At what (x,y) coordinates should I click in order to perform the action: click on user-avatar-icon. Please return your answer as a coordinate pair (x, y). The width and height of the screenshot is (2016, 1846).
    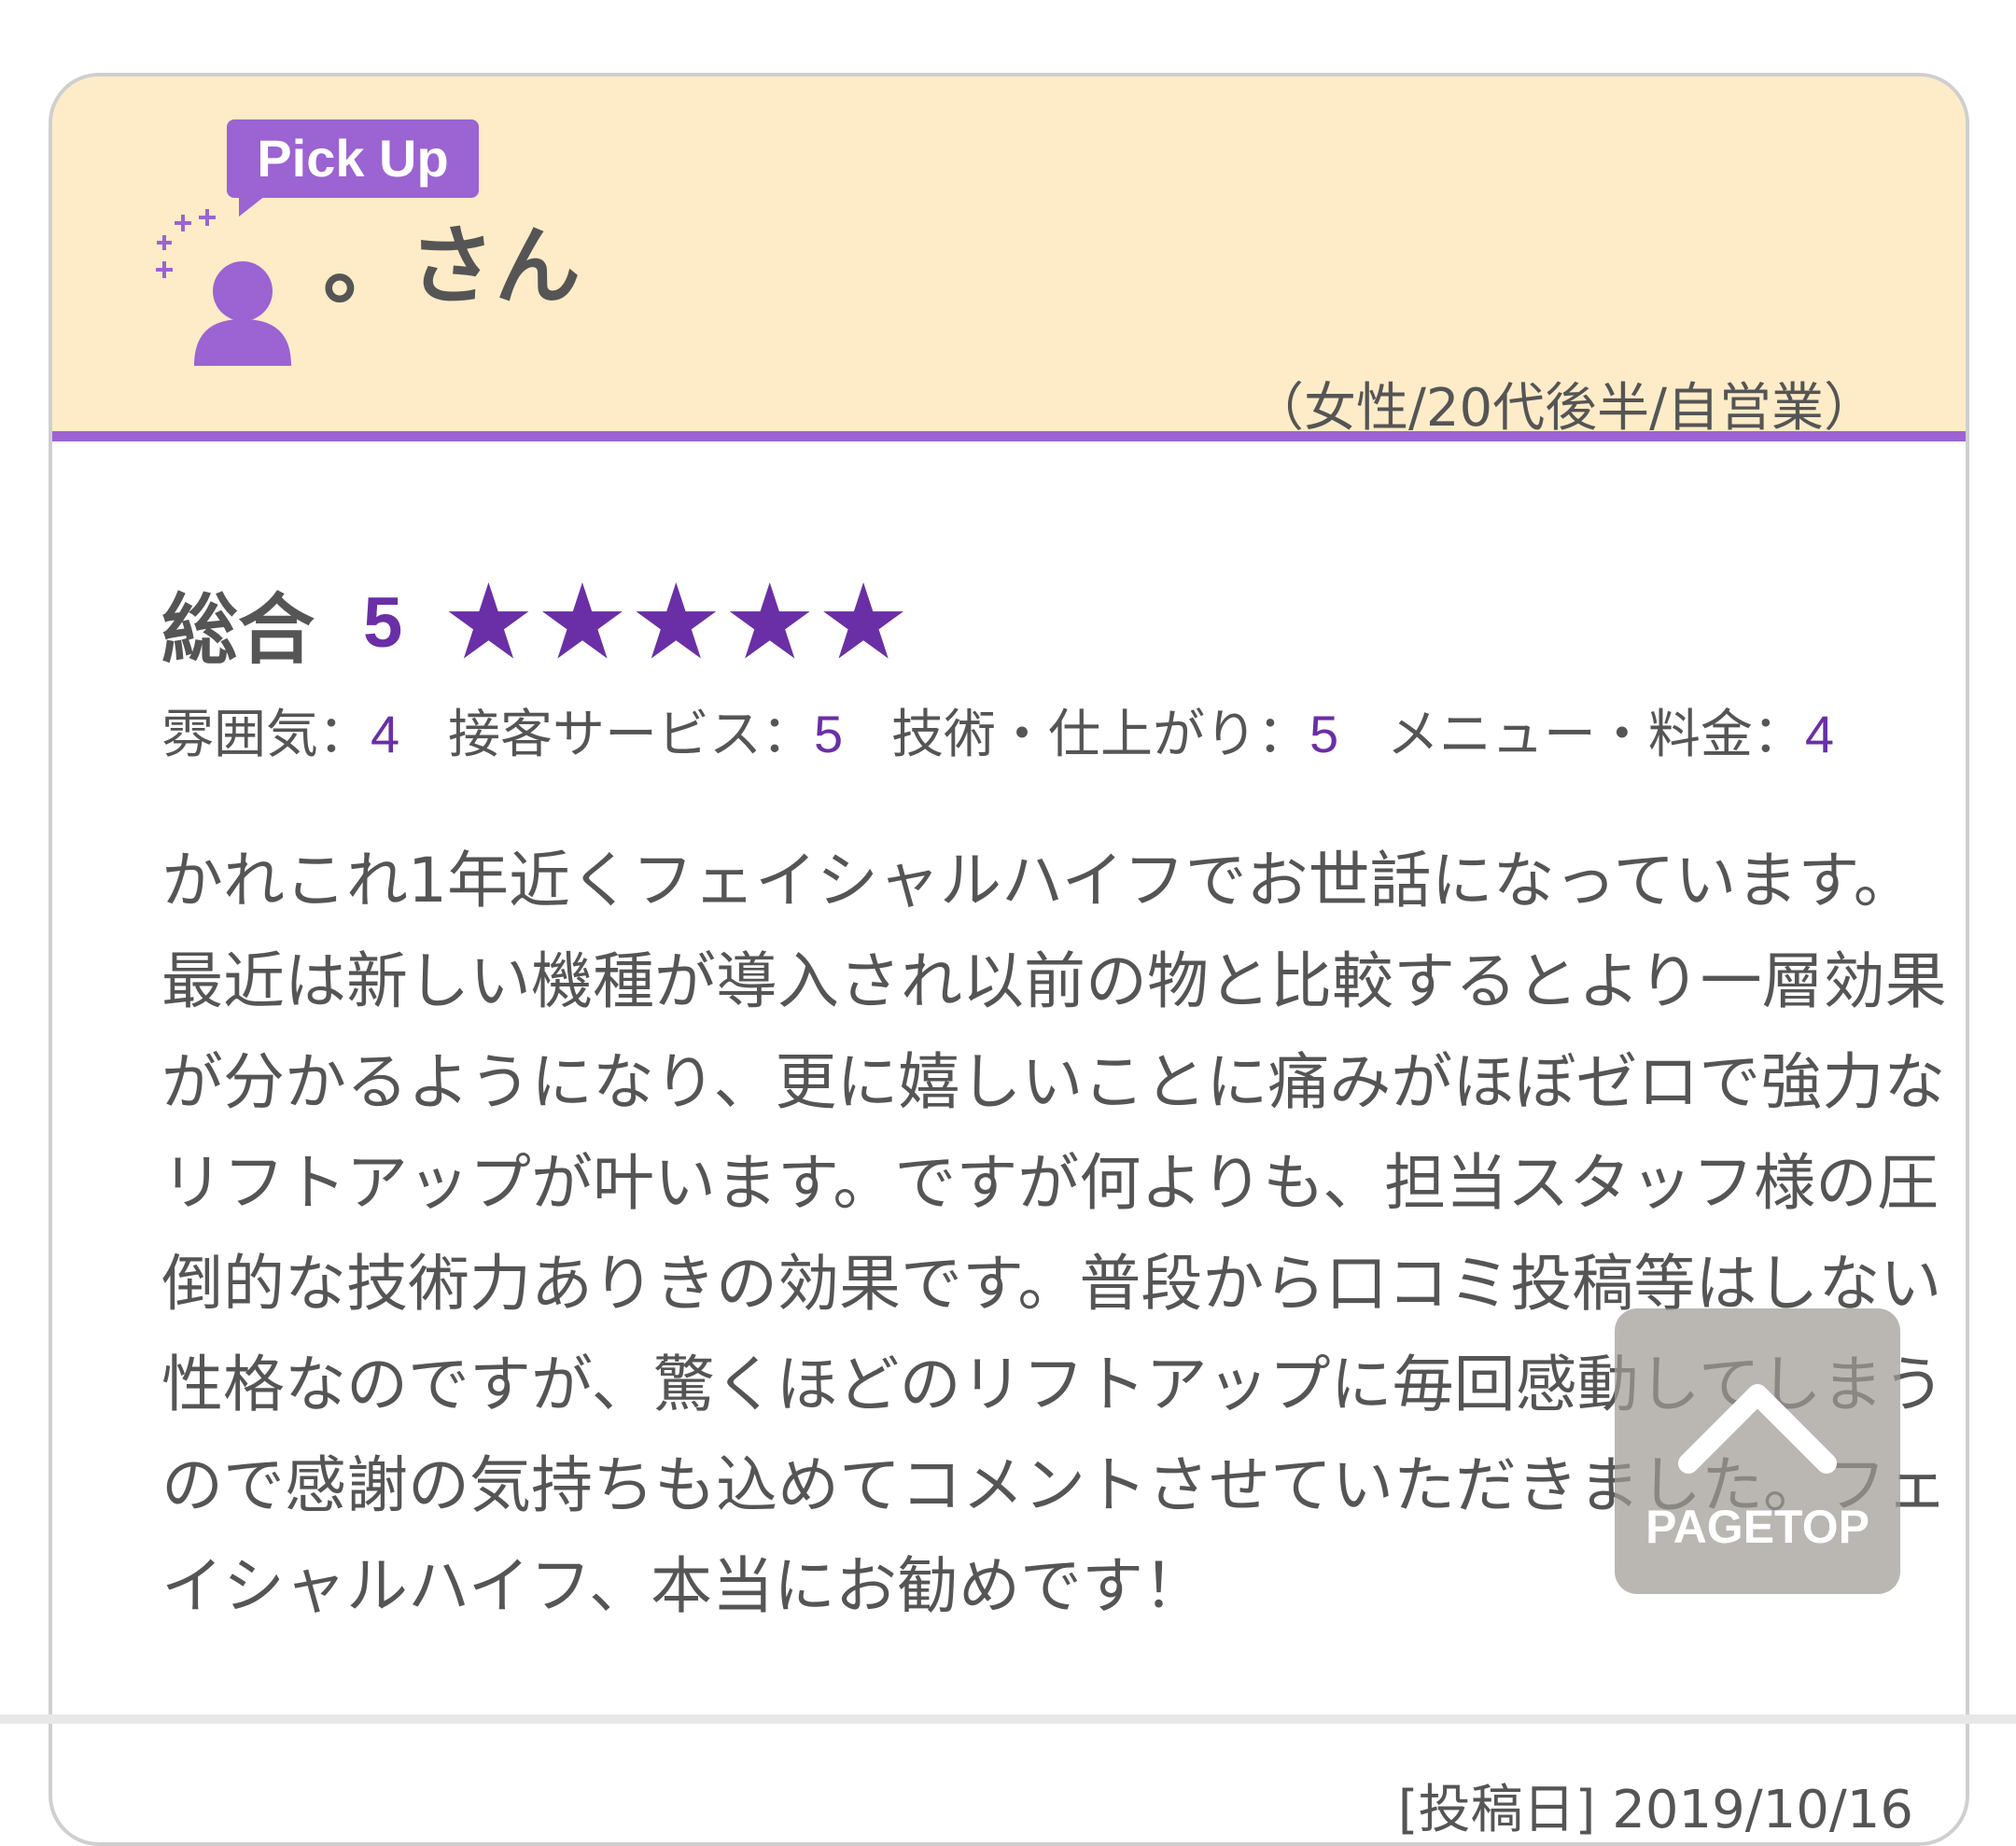
    Looking at the image, I should click on (223, 287).